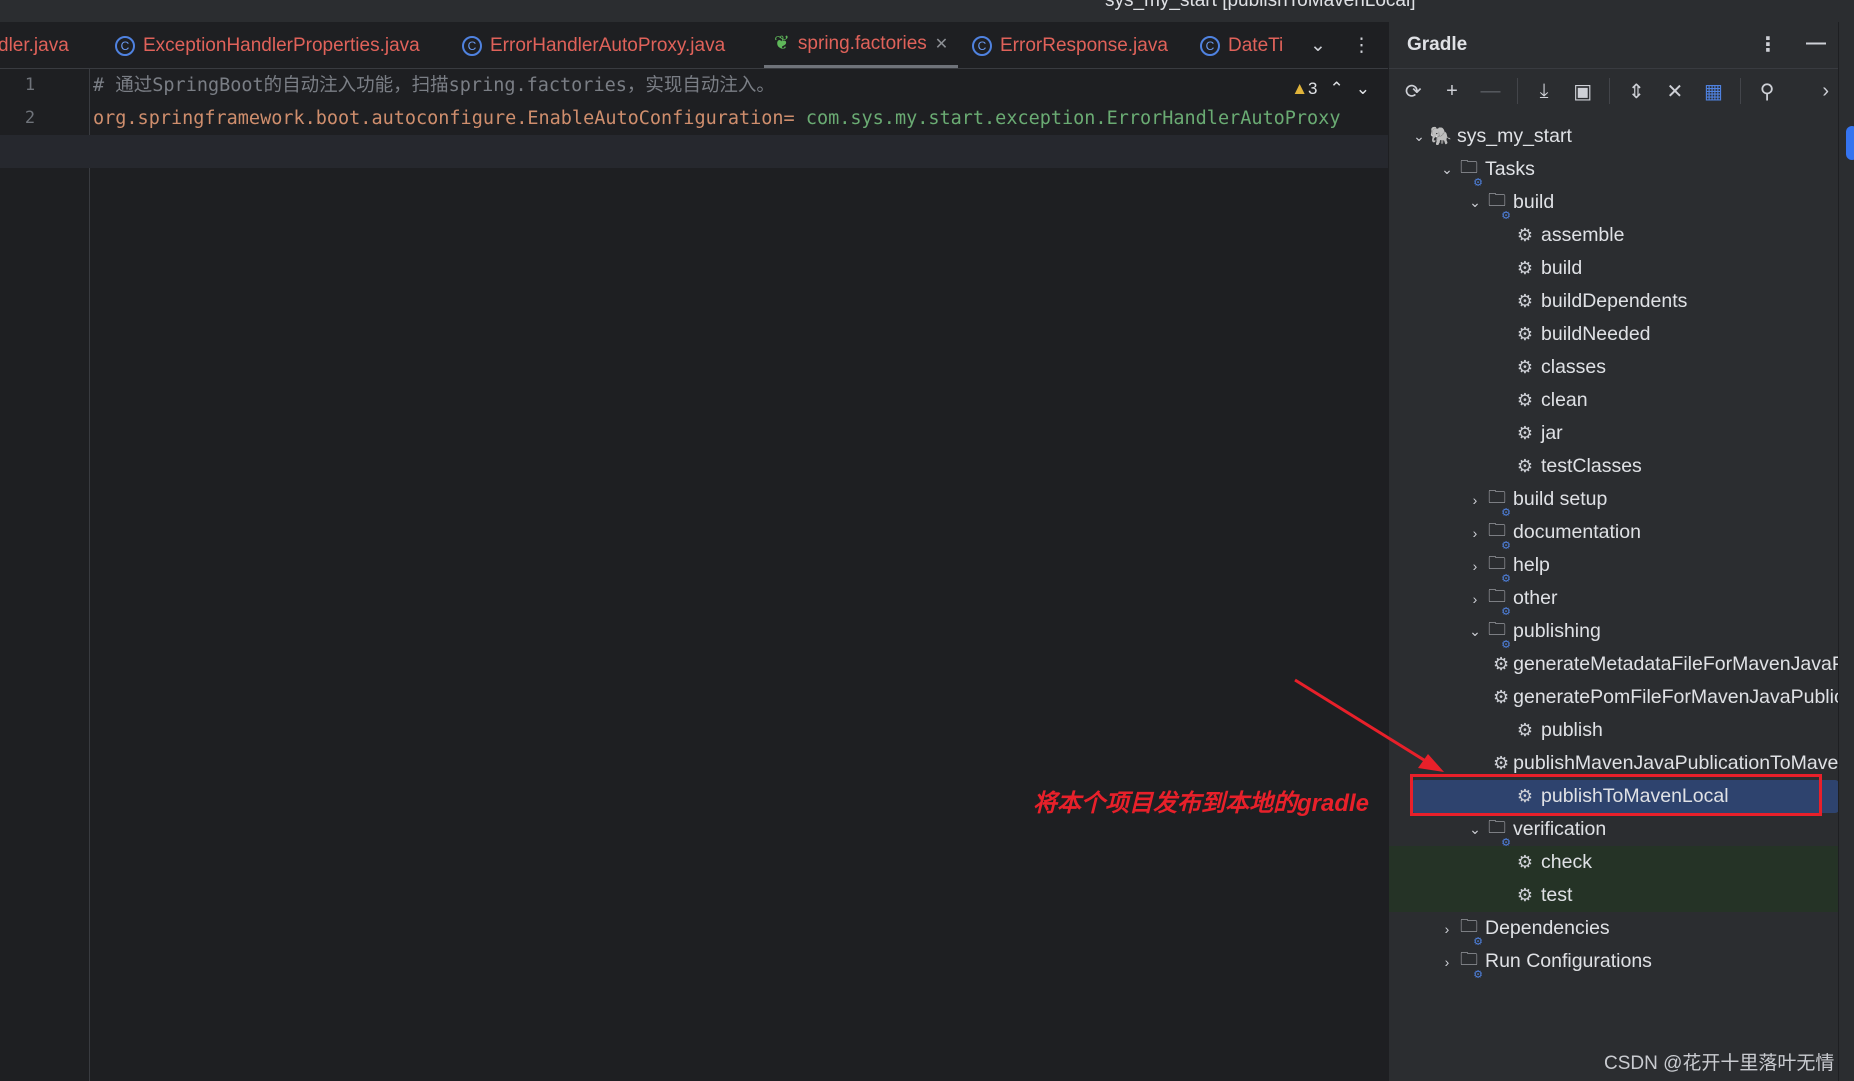 This screenshot has height=1081, width=1854. I want to click on annotation-arrow, so click(1369, 725).